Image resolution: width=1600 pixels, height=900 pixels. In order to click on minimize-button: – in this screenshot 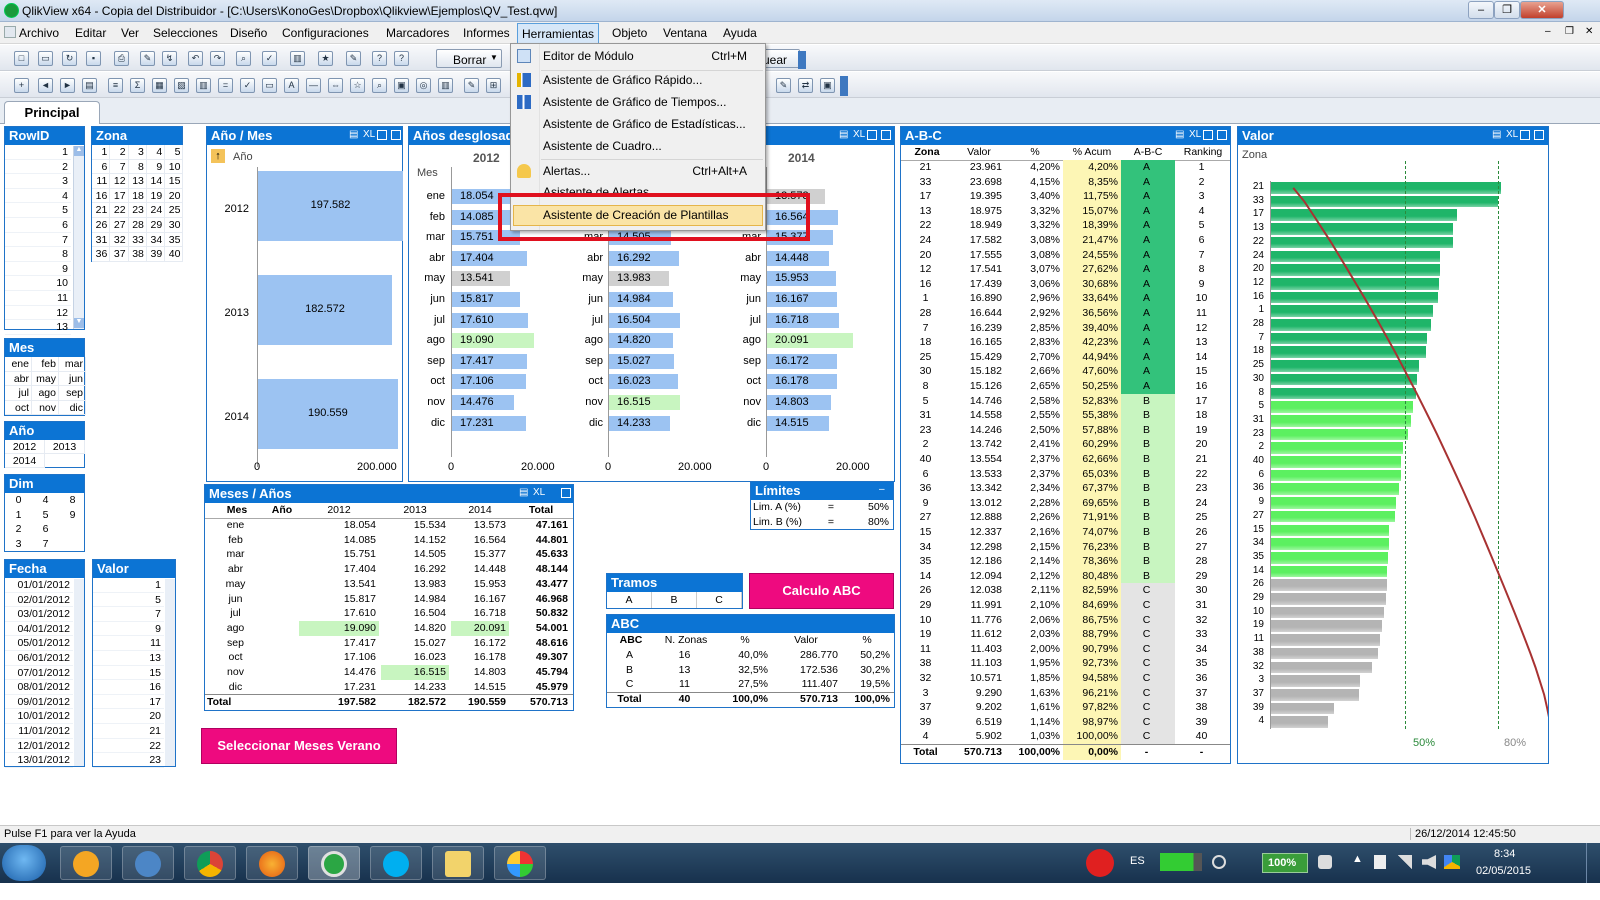, I will do `click(1481, 10)`.